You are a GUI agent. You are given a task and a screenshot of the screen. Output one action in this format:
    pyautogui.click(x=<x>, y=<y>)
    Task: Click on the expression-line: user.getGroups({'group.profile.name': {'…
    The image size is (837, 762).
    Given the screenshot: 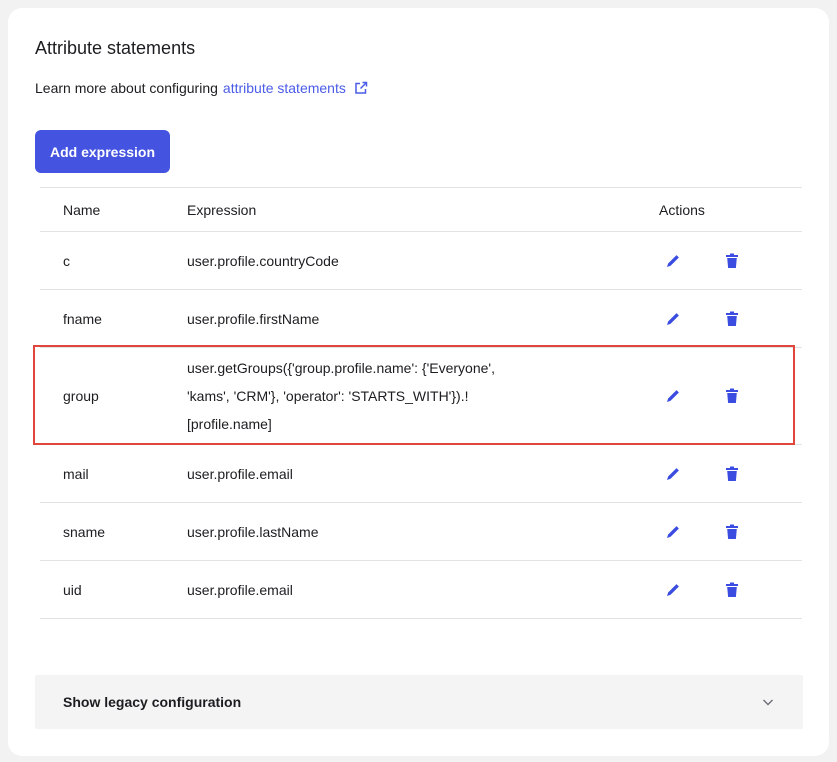 What is the action you would take?
    pyautogui.click(x=341, y=368)
    